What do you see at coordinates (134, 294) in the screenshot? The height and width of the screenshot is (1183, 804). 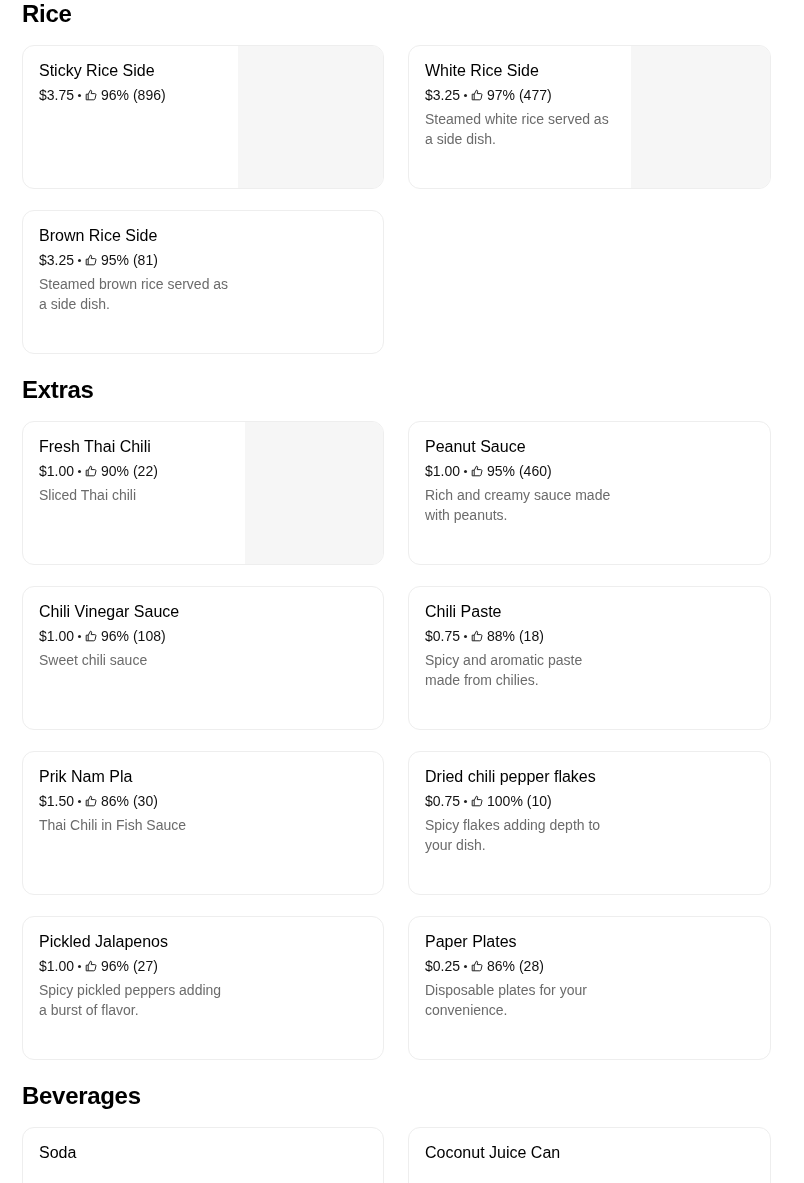 I see `item-description: Steamed brown rice served as a side dish.` at bounding box center [134, 294].